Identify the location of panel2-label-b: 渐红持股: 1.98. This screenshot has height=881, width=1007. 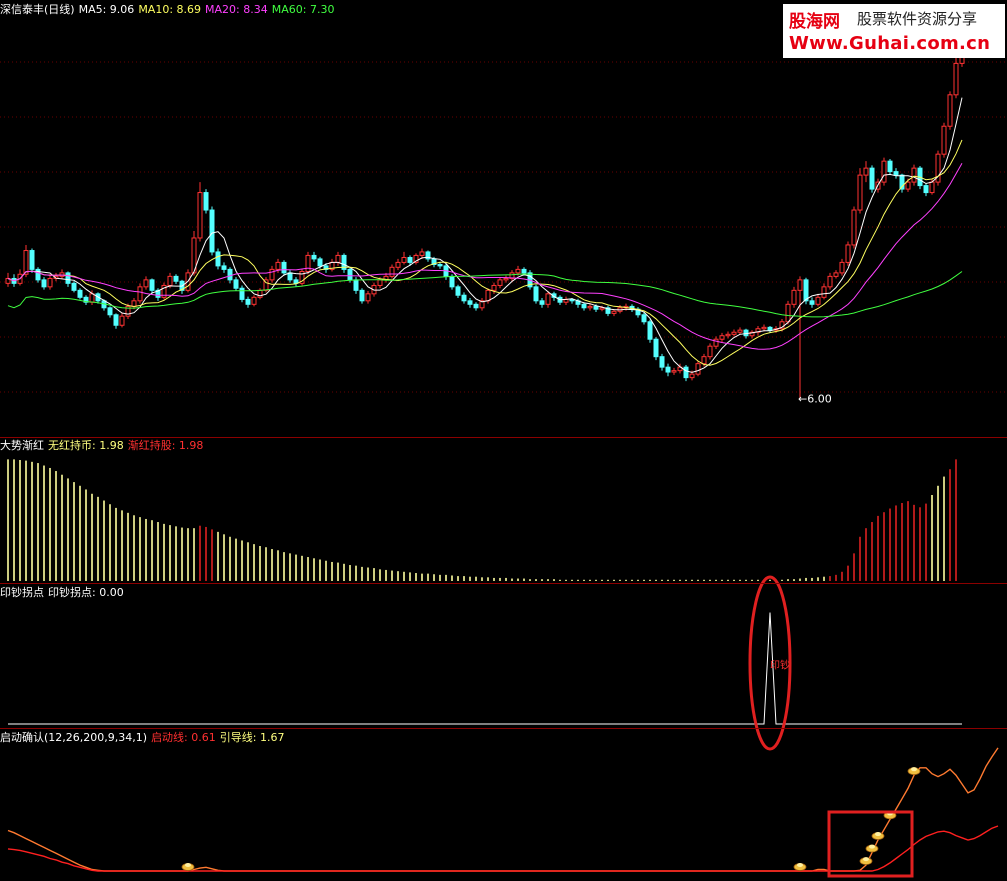
(165, 445).